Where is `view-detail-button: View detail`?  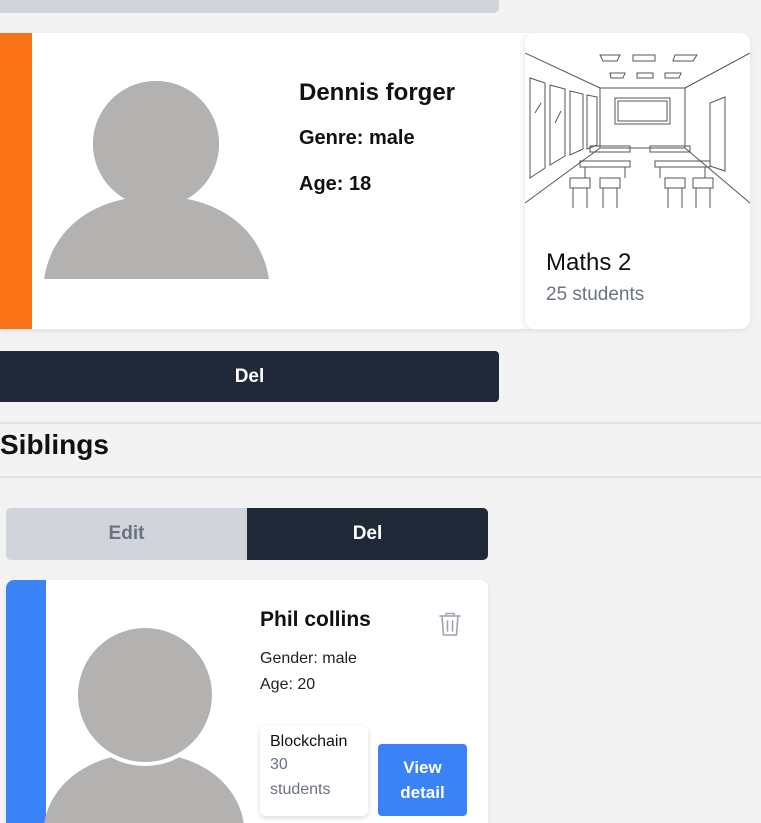
view-detail-button: View detail is located at coordinates (422, 780).